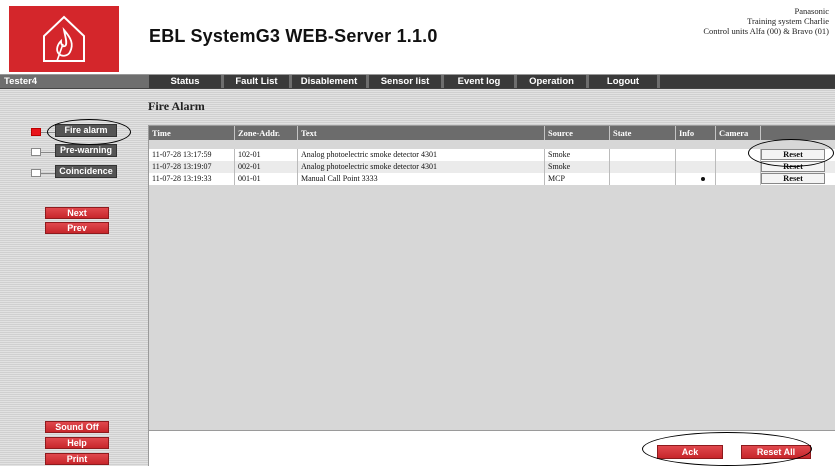 Image resolution: width=835 pixels, height=466 pixels. What do you see at coordinates (77, 427) in the screenshot?
I see `sound-off-button: Sound Off` at bounding box center [77, 427].